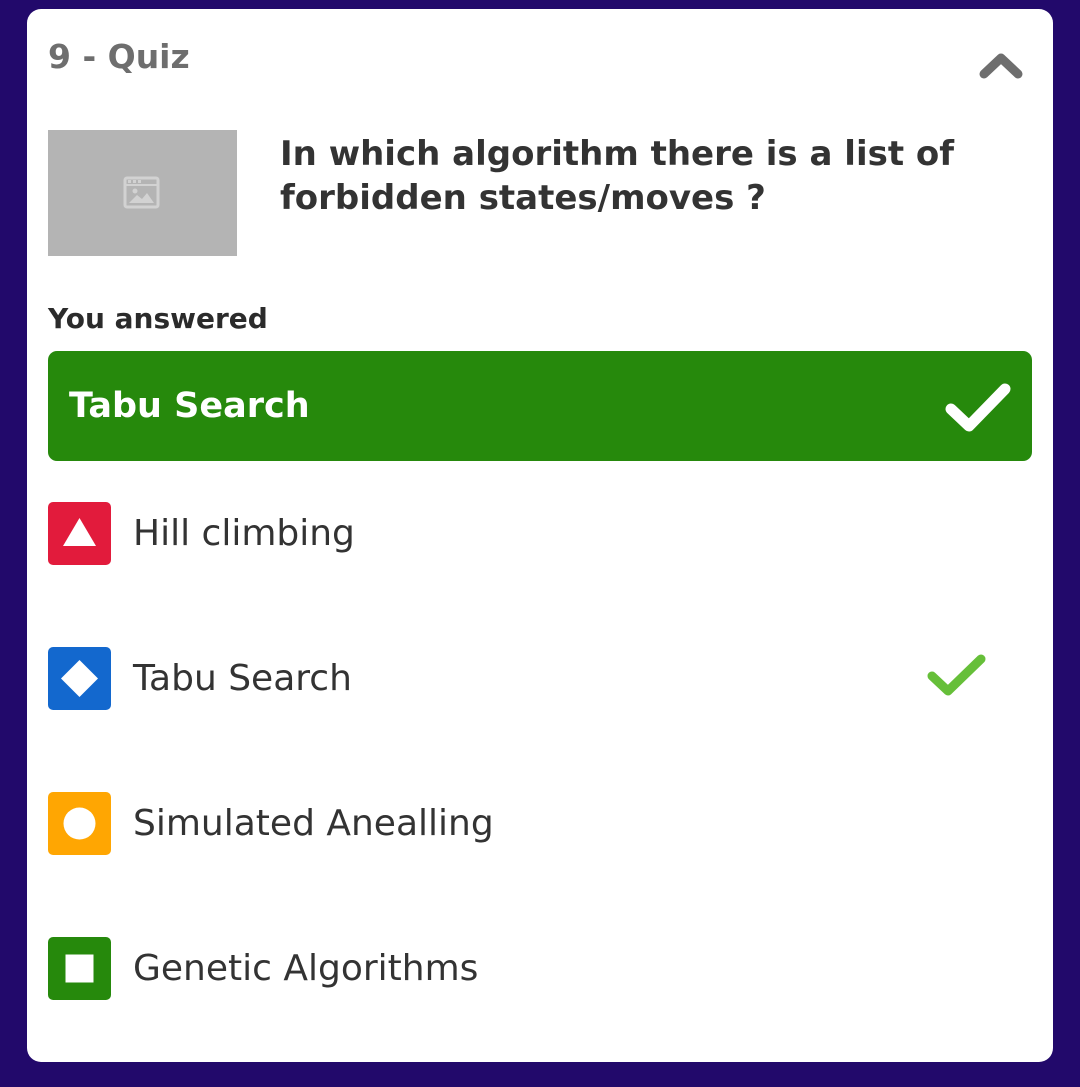  I want to click on square-icon, so click(79, 968).